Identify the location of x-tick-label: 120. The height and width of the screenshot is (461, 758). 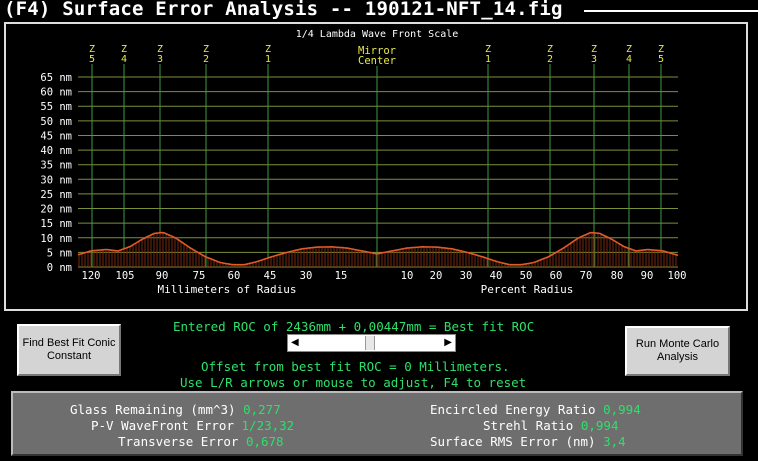
(91, 276).